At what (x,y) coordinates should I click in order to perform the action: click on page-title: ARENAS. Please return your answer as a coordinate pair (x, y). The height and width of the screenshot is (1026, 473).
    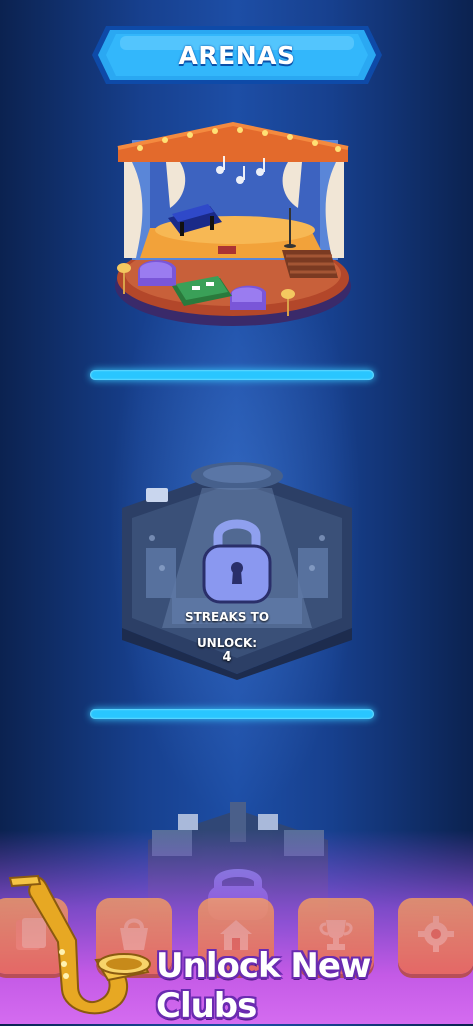
    Looking at the image, I should click on (237, 55).